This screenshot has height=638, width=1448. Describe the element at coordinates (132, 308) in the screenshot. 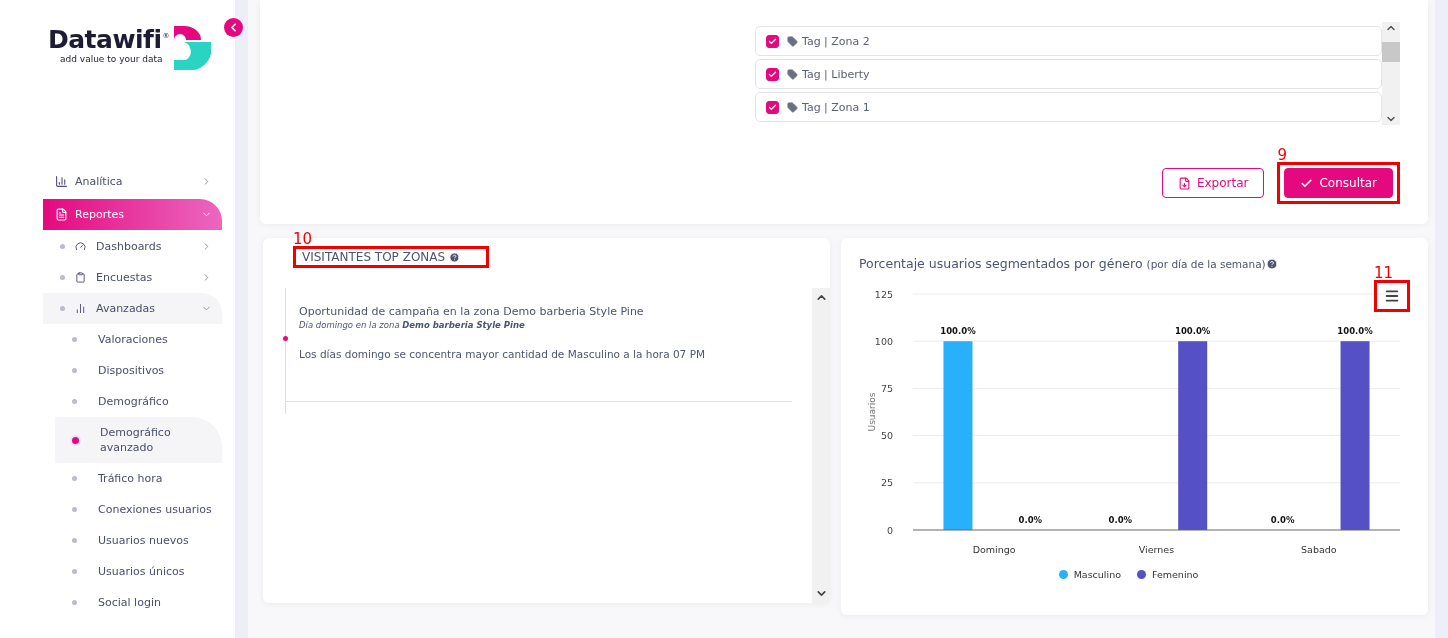

I see `nav-subitem: Avanzadas` at that location.